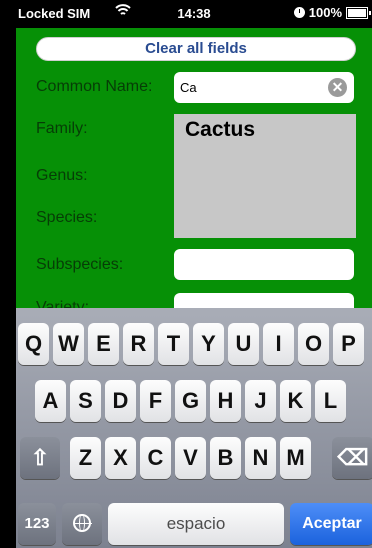 This screenshot has width=372, height=548. Describe the element at coordinates (85, 401) in the screenshot. I see `key-s: S` at that location.